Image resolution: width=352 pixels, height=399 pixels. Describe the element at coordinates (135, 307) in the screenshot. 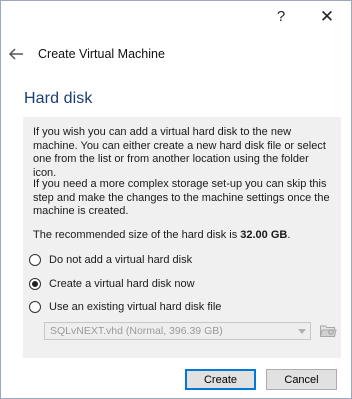

I see `option-existing-disk-label: Use an existing virtual hard disk file` at that location.